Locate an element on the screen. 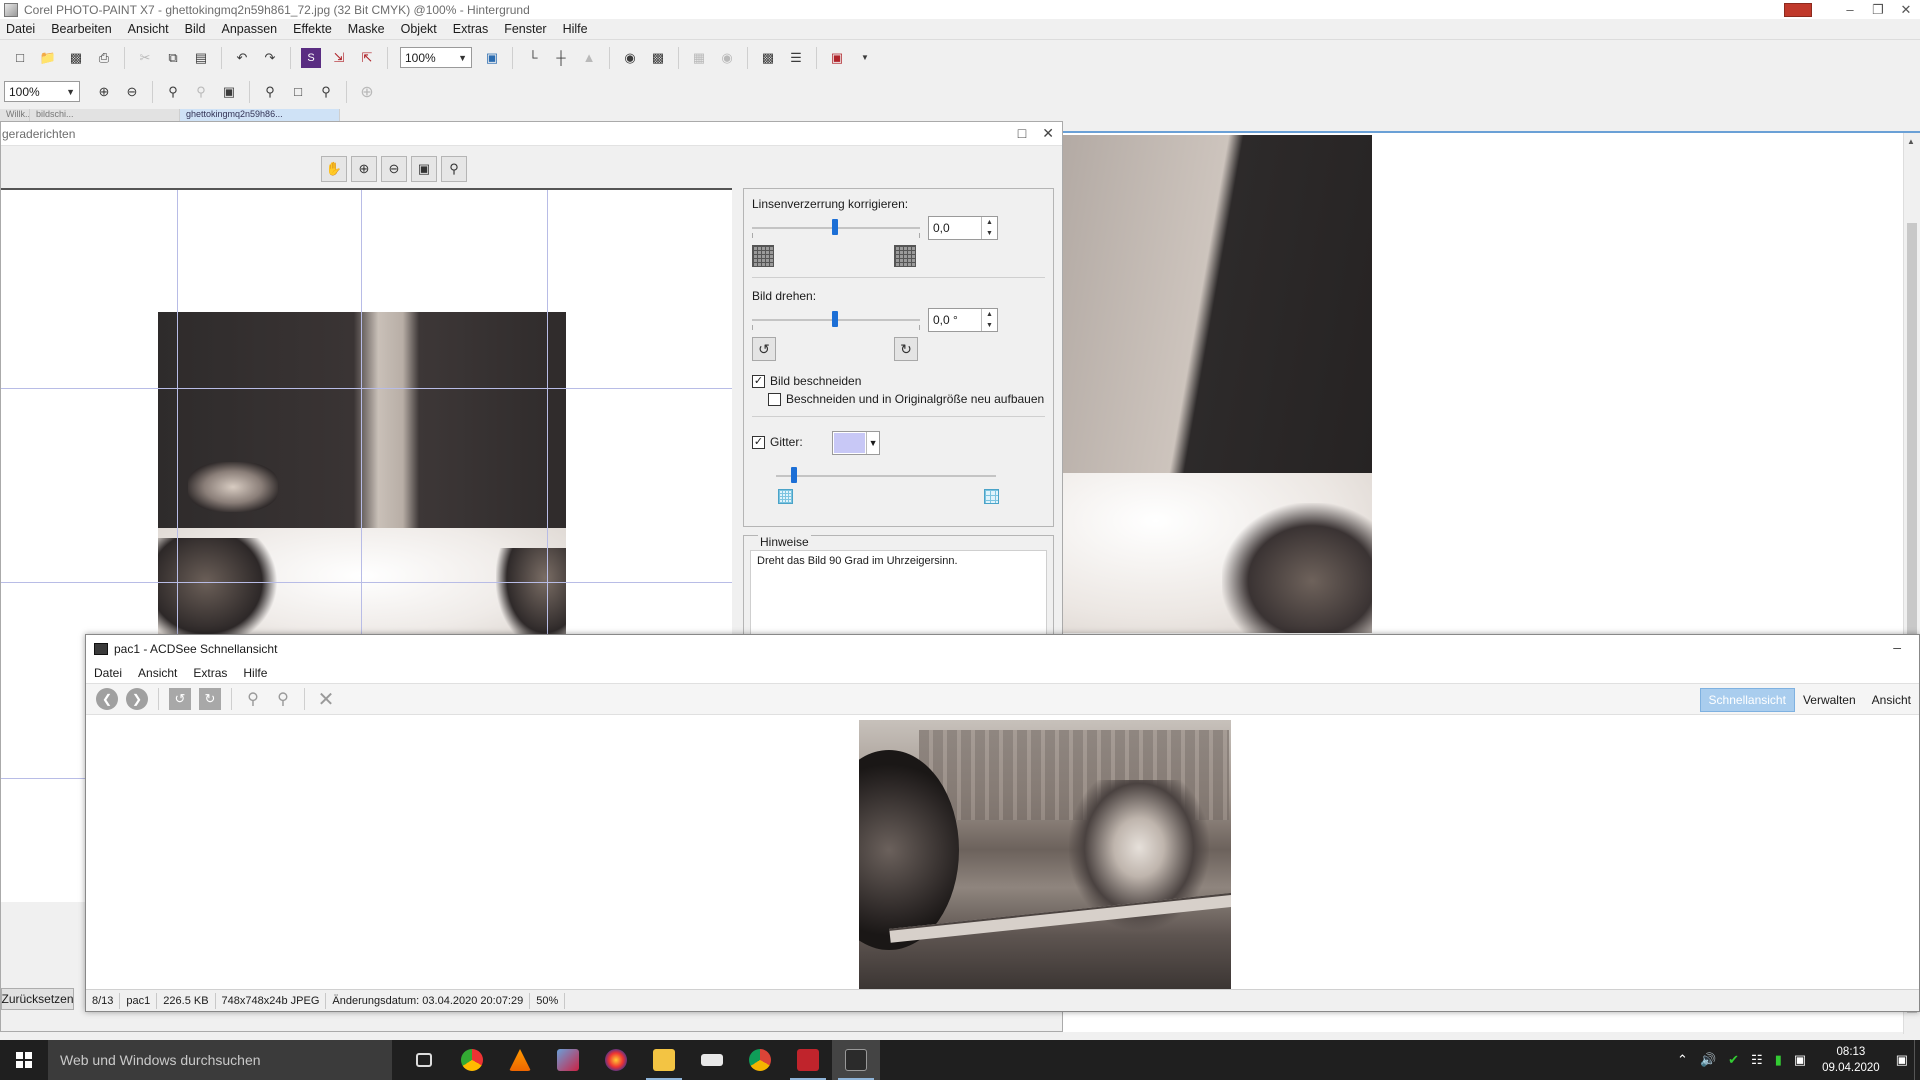  zoom-to-height-icon: ⚲ is located at coordinates (326, 92).